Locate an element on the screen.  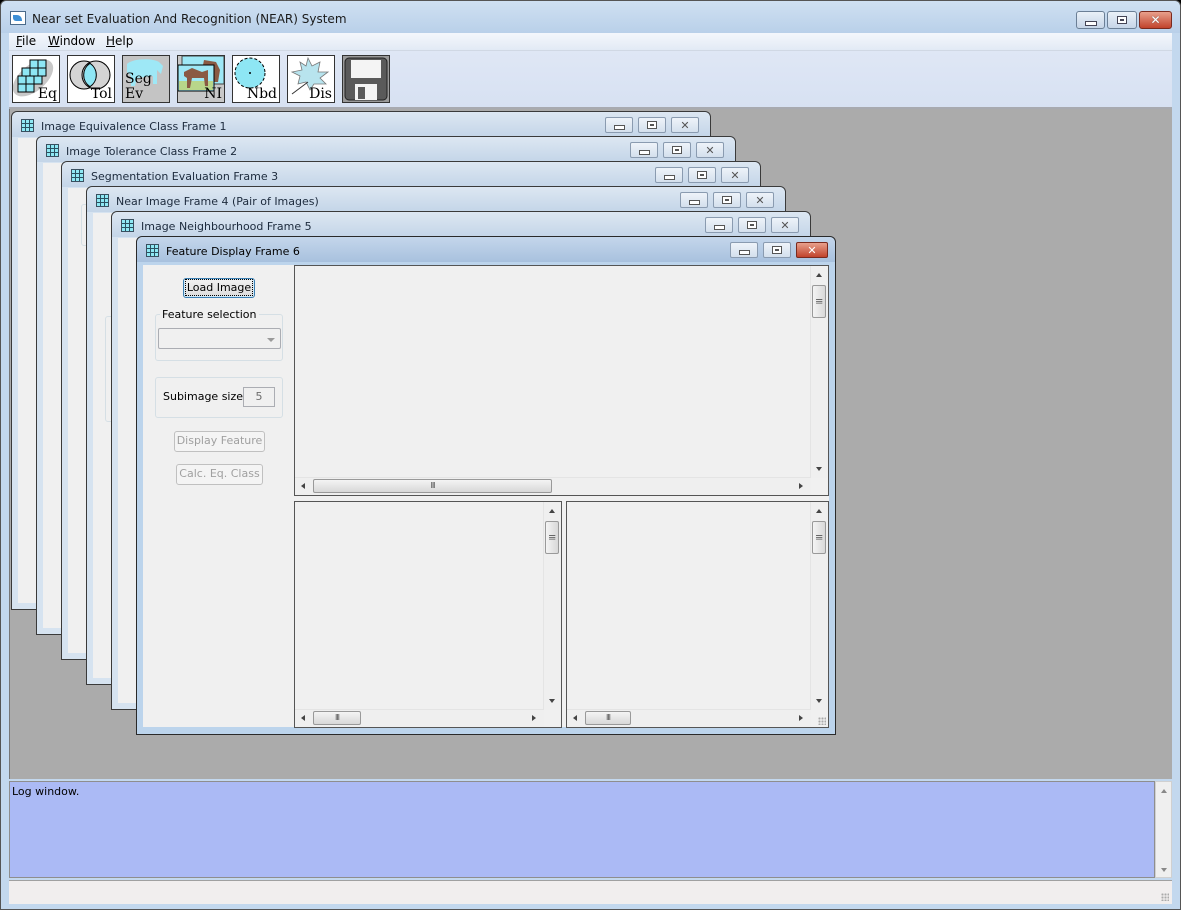
internal-frame-3-minimize is located at coordinates (669, 175).